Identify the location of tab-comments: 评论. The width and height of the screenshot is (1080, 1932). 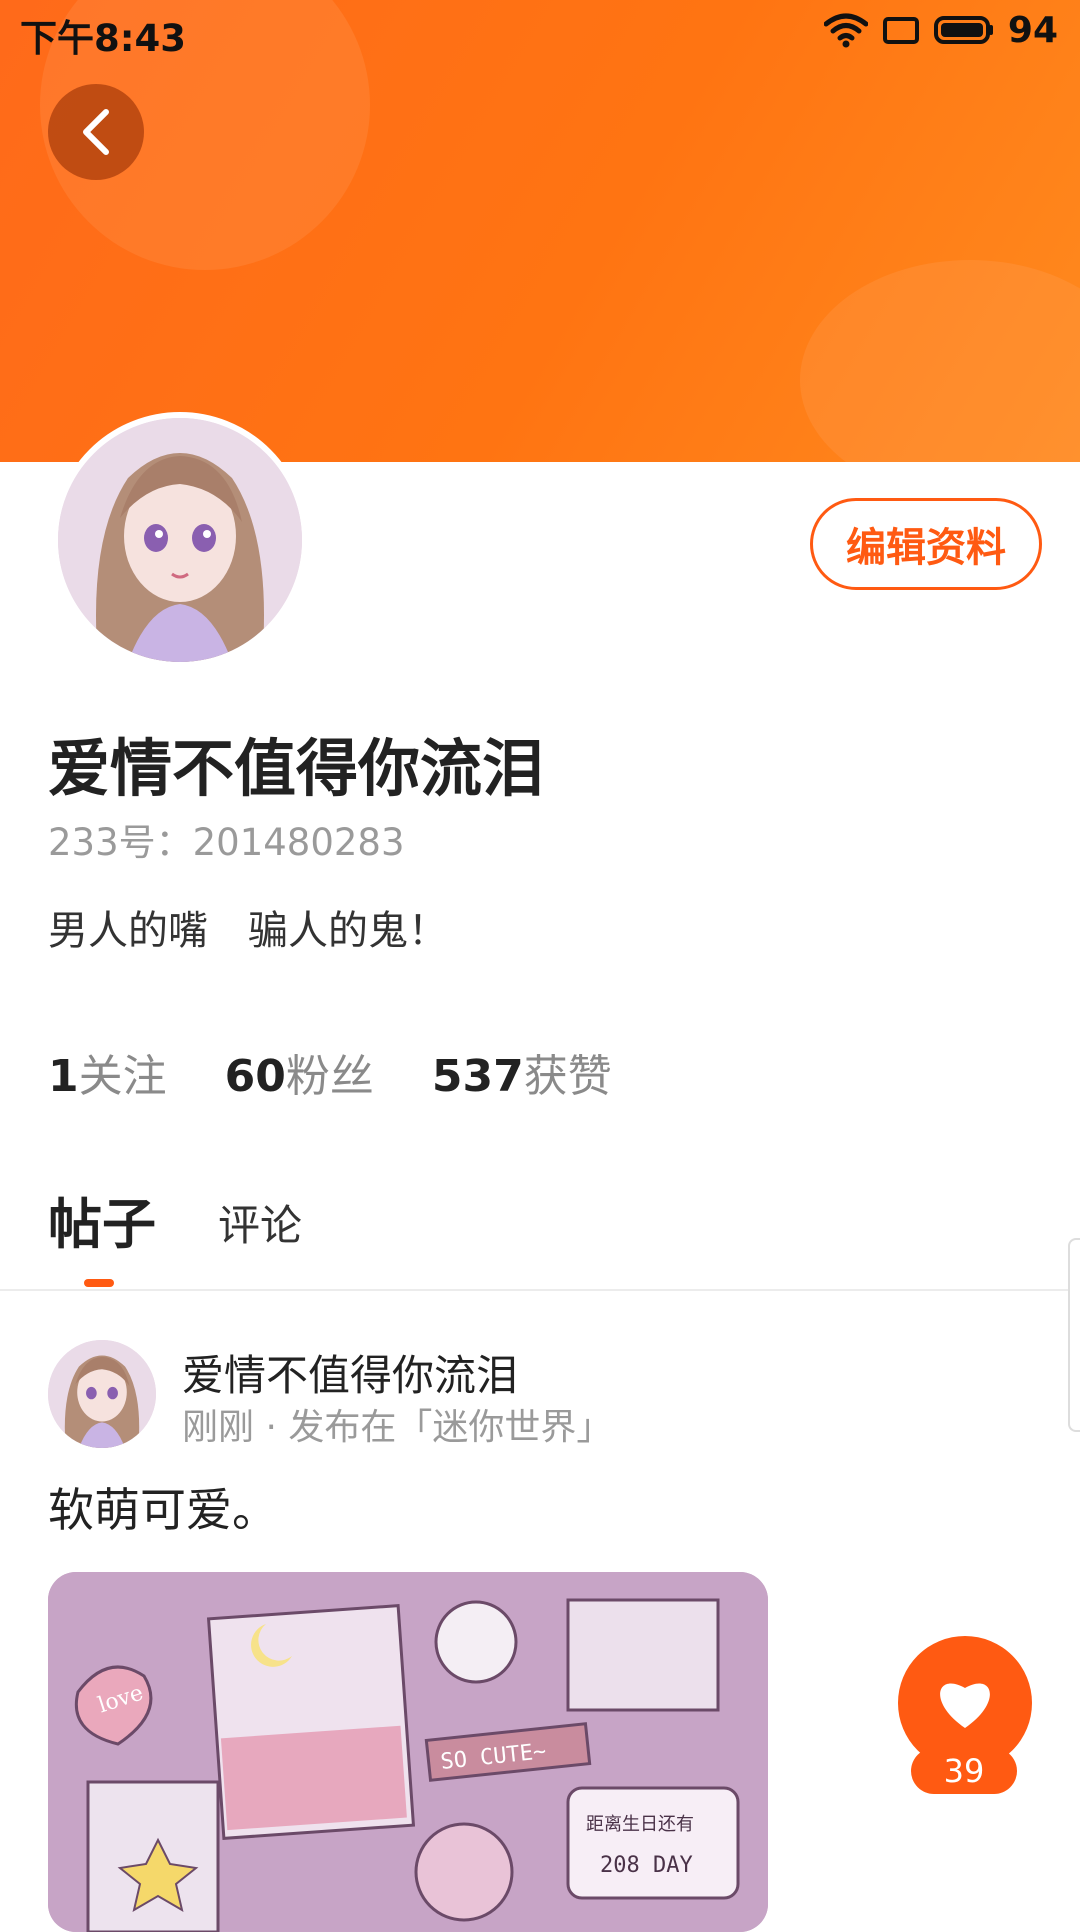
(260, 1225).